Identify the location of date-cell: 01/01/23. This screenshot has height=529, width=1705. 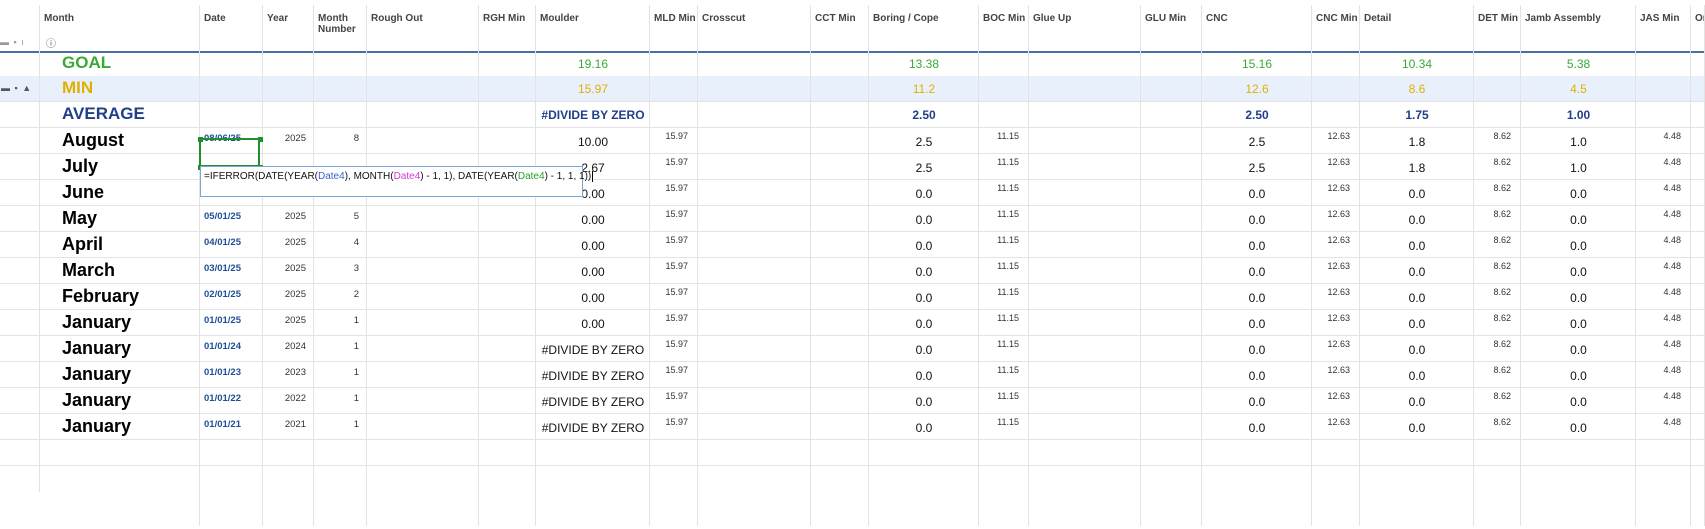
(231, 375).